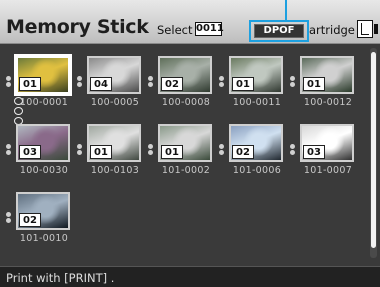  Describe the element at coordinates (328, 170) in the screenshot. I see `file-name: 101-0007` at that location.